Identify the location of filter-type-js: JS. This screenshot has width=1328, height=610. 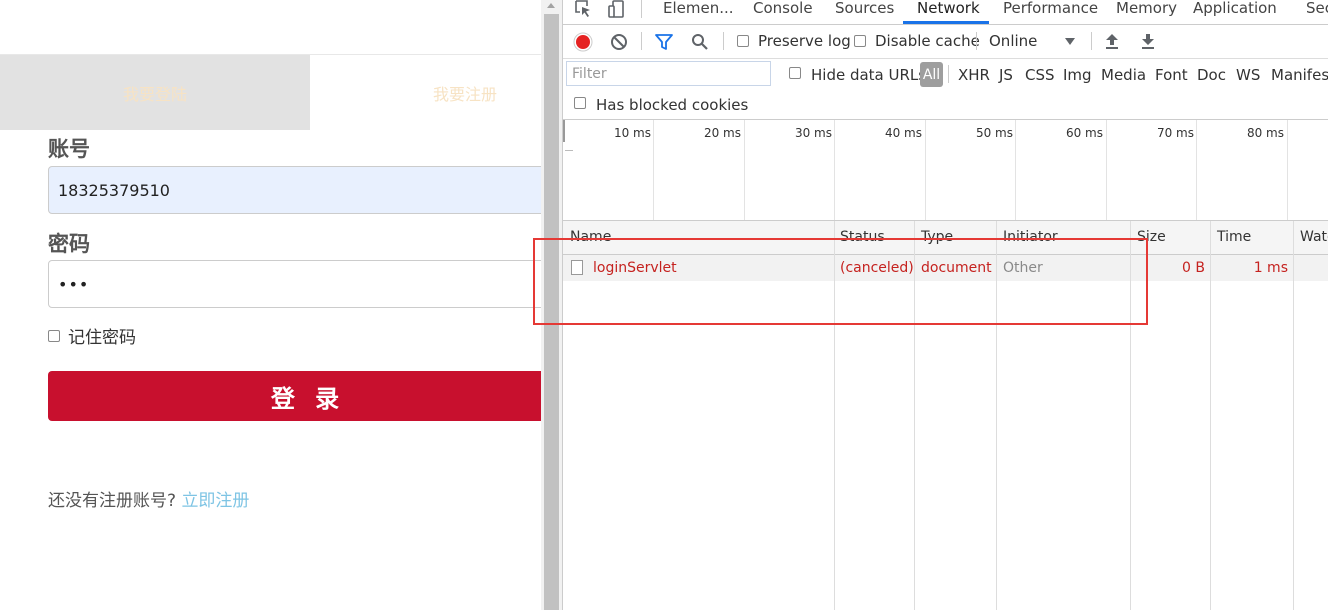
(1006, 75).